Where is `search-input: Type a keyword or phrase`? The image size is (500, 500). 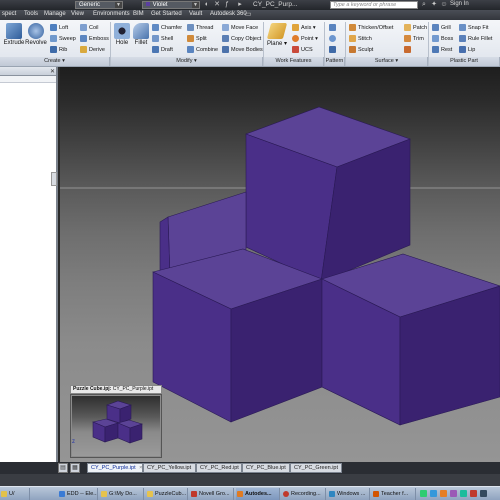
search-input: Type a keyword or phrase is located at coordinates (374, 5).